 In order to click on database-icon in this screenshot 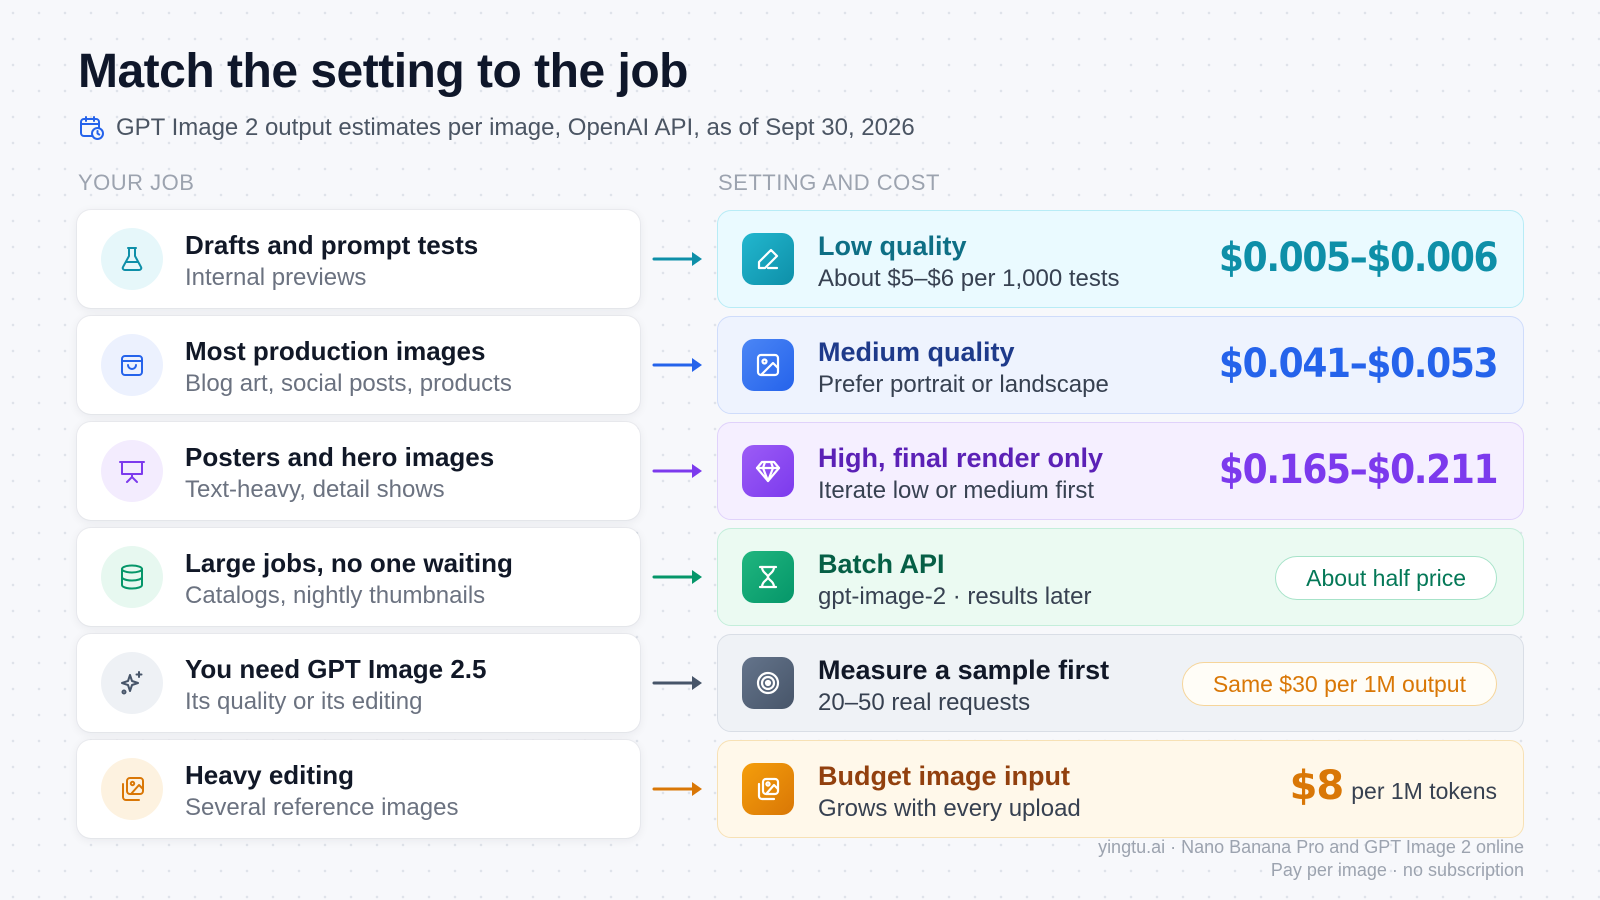, I will do `click(132, 577)`.